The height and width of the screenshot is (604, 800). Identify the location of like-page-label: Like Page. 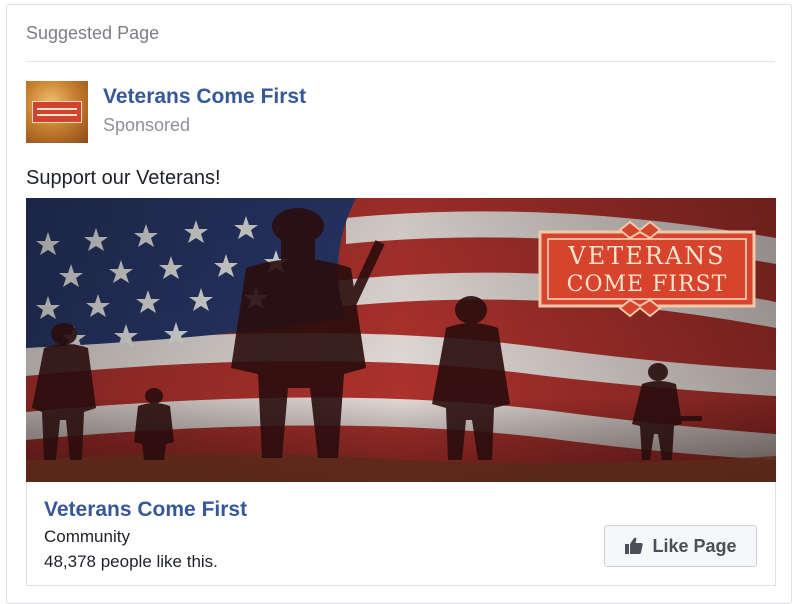
(694, 545).